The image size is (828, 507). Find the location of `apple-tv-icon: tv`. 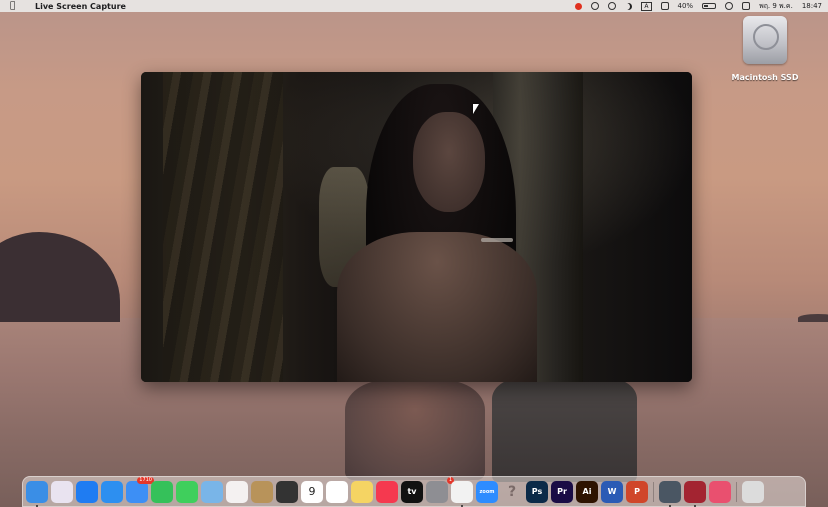

apple-tv-icon: tv is located at coordinates (412, 491).